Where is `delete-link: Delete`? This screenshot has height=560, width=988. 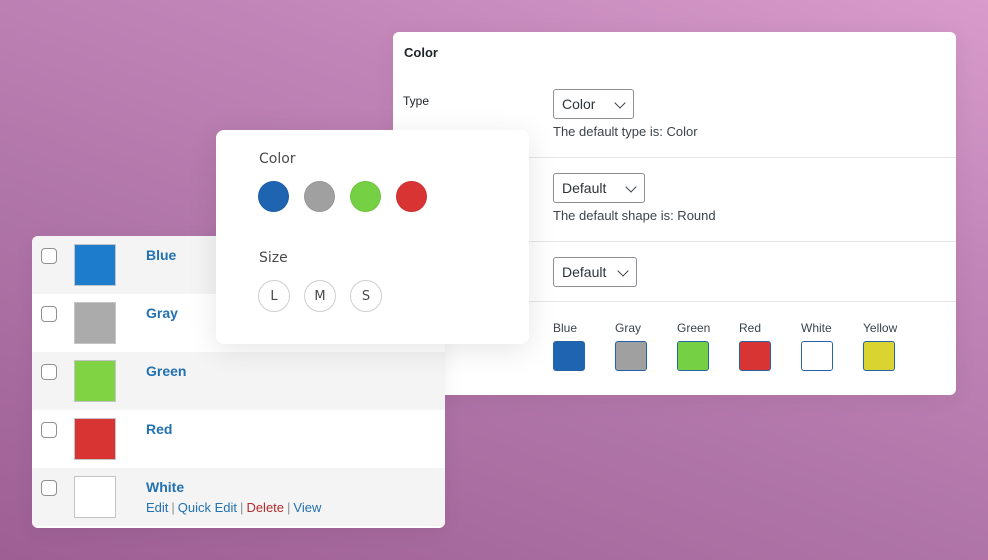 delete-link: Delete is located at coordinates (265, 507).